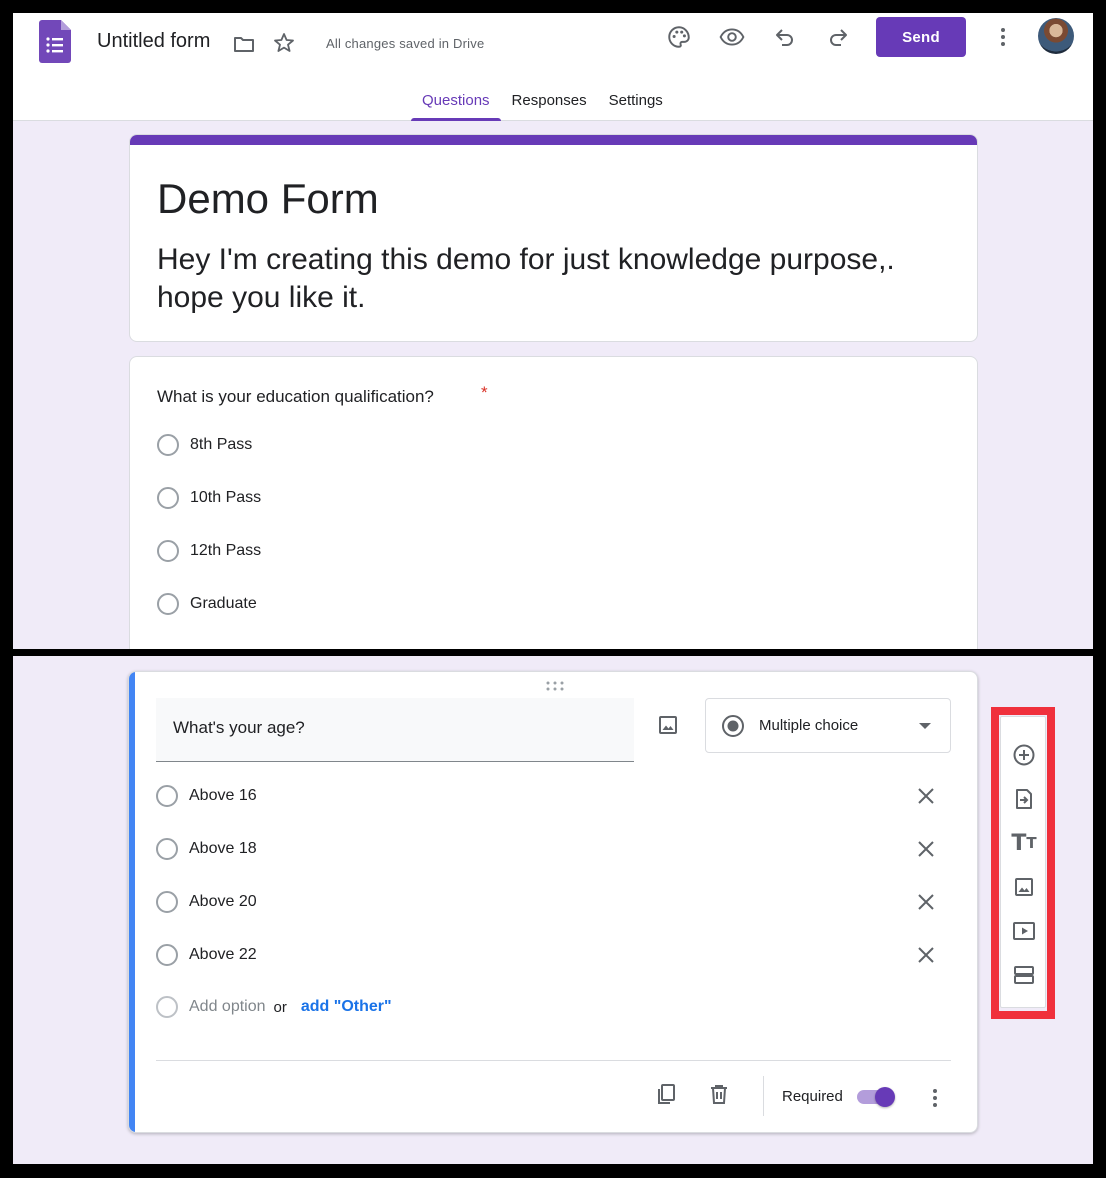 The width and height of the screenshot is (1106, 1178). I want to click on option-label: Above 20, so click(223, 902).